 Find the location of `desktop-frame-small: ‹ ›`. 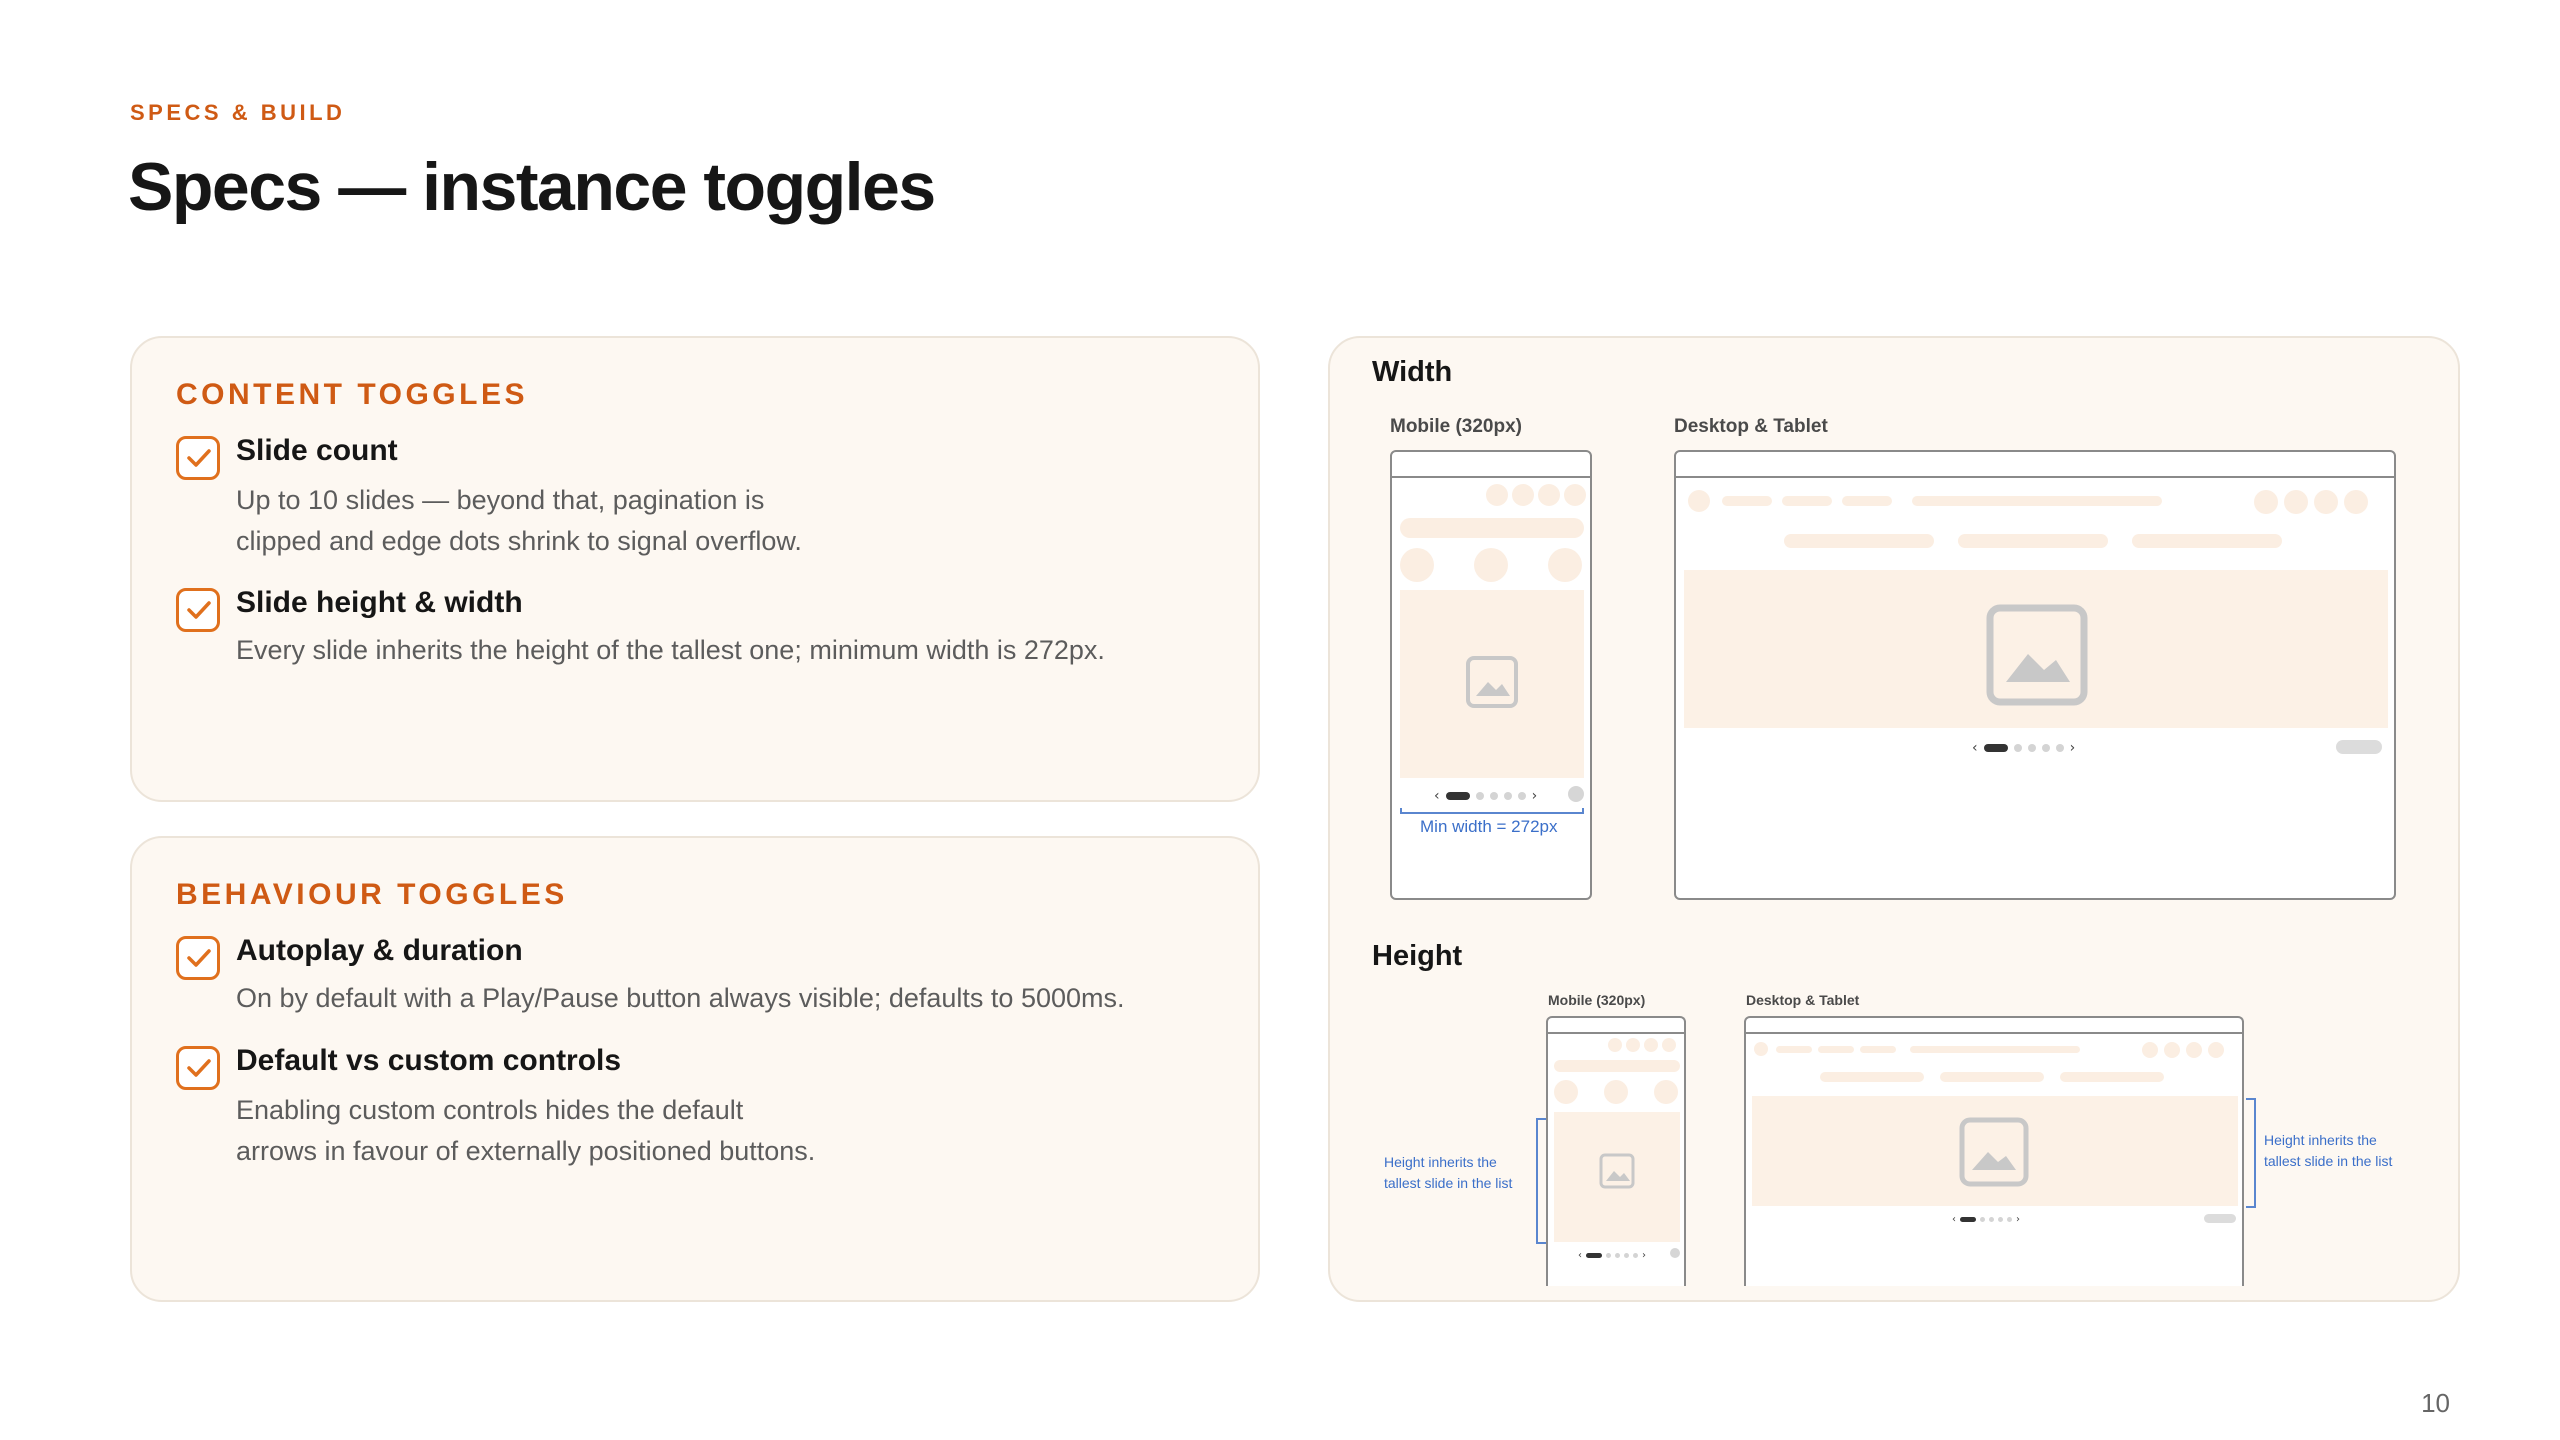

desktop-frame-small: ‹ › is located at coordinates (1994, 1151).